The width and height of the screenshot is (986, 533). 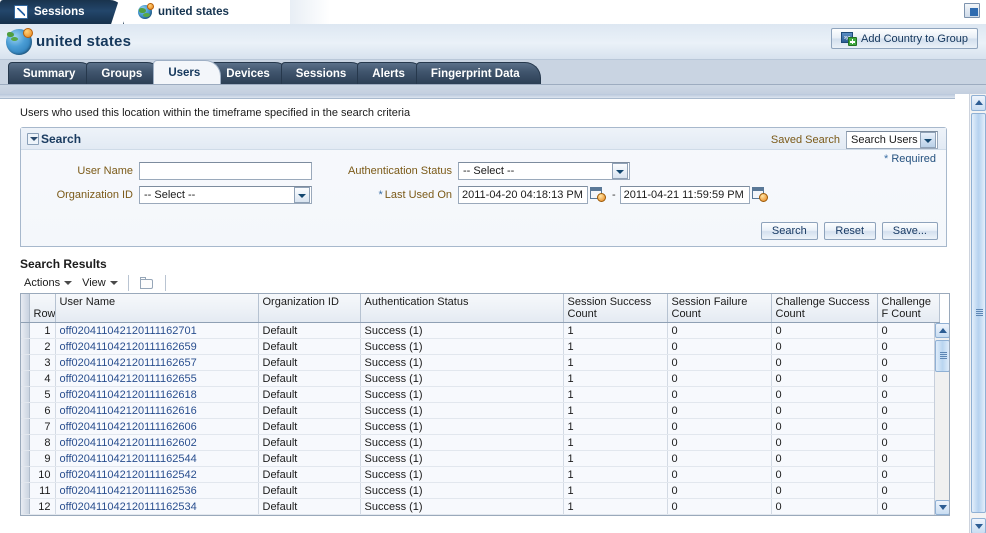 I want to click on search-button: Search, so click(x=789, y=231).